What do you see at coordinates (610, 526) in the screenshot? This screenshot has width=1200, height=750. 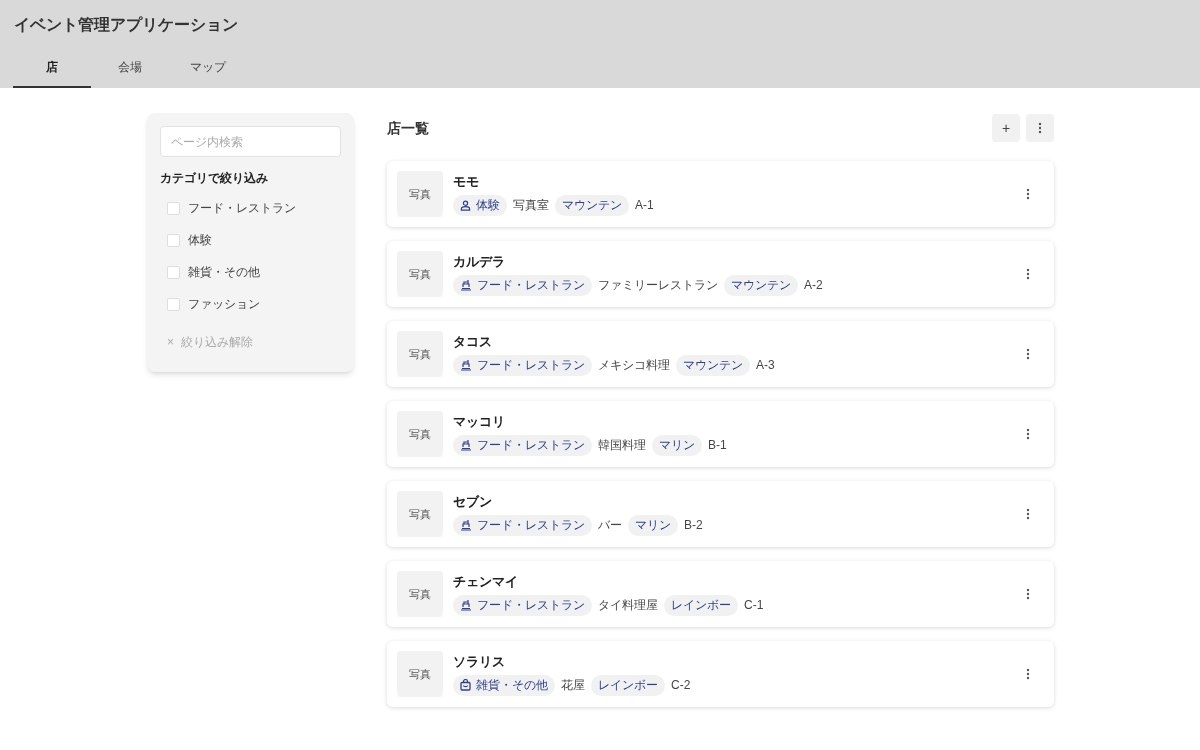 I see `shop-genre: バー` at bounding box center [610, 526].